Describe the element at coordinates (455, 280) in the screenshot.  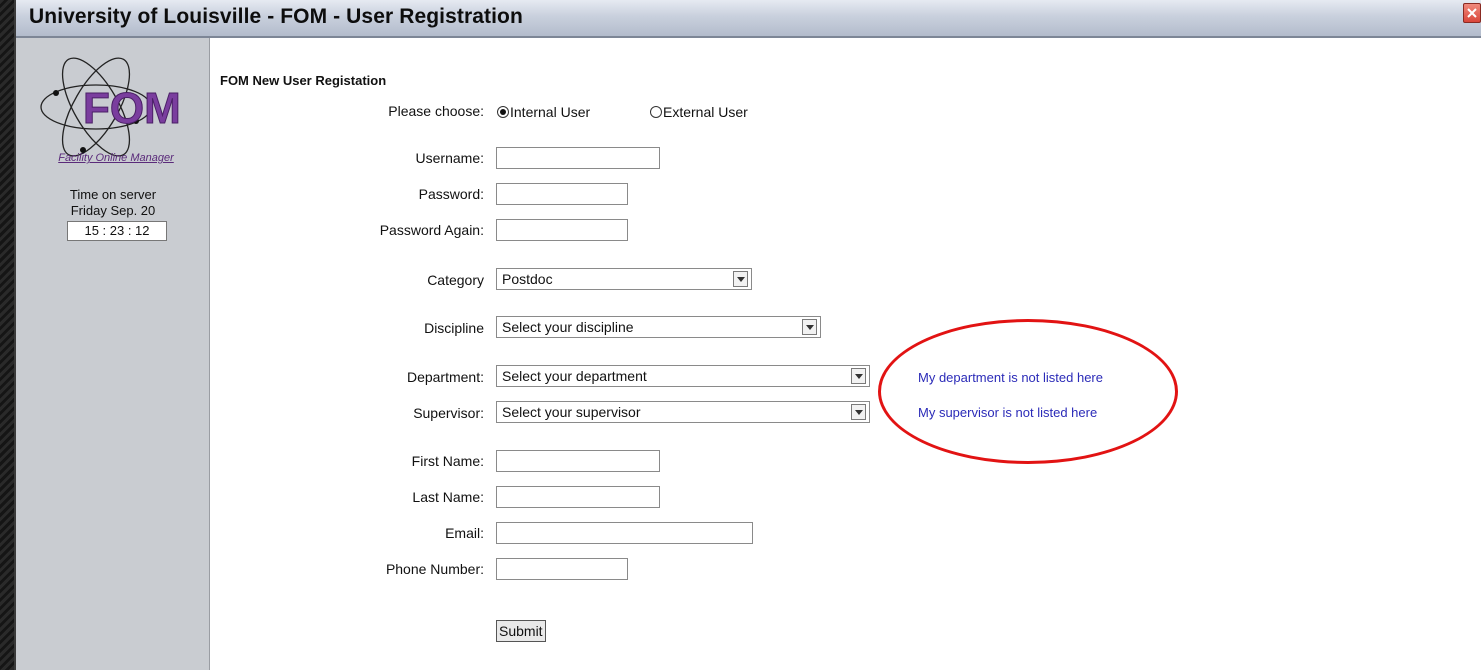
I see `category-label: Category` at that location.